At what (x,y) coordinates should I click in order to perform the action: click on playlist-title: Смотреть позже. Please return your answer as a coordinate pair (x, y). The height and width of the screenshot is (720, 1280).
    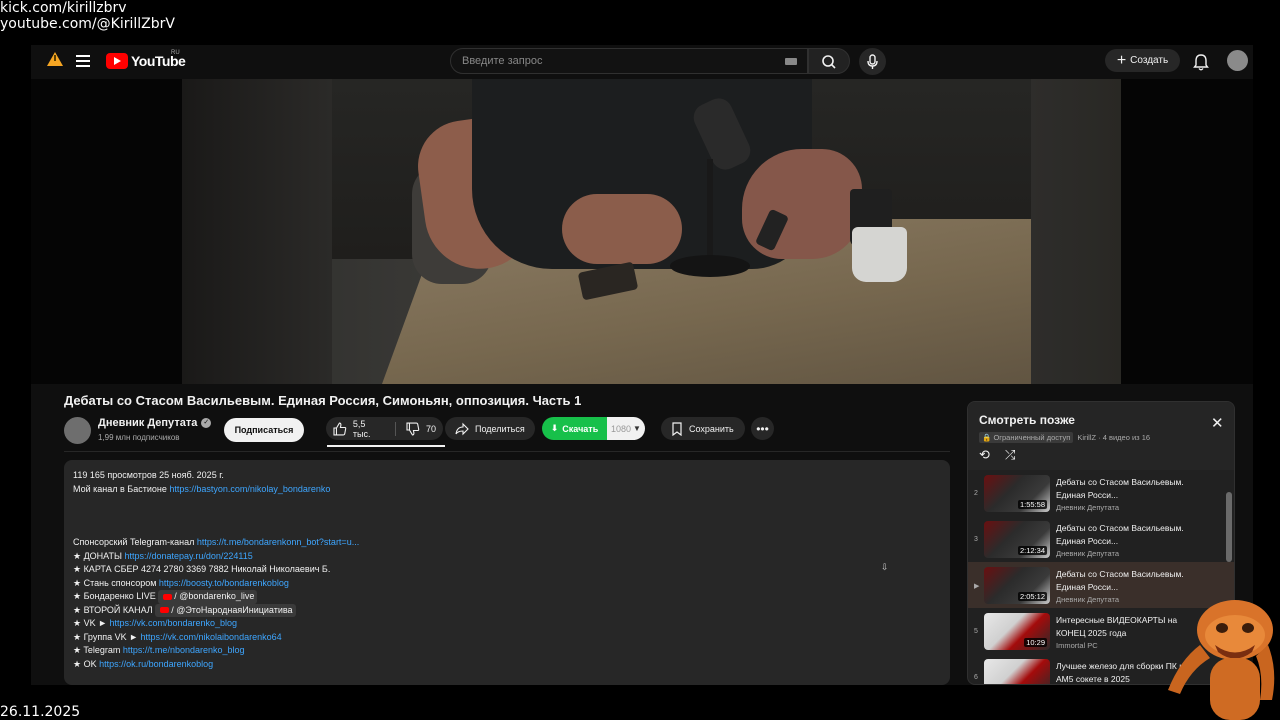
    Looking at the image, I should click on (1027, 420).